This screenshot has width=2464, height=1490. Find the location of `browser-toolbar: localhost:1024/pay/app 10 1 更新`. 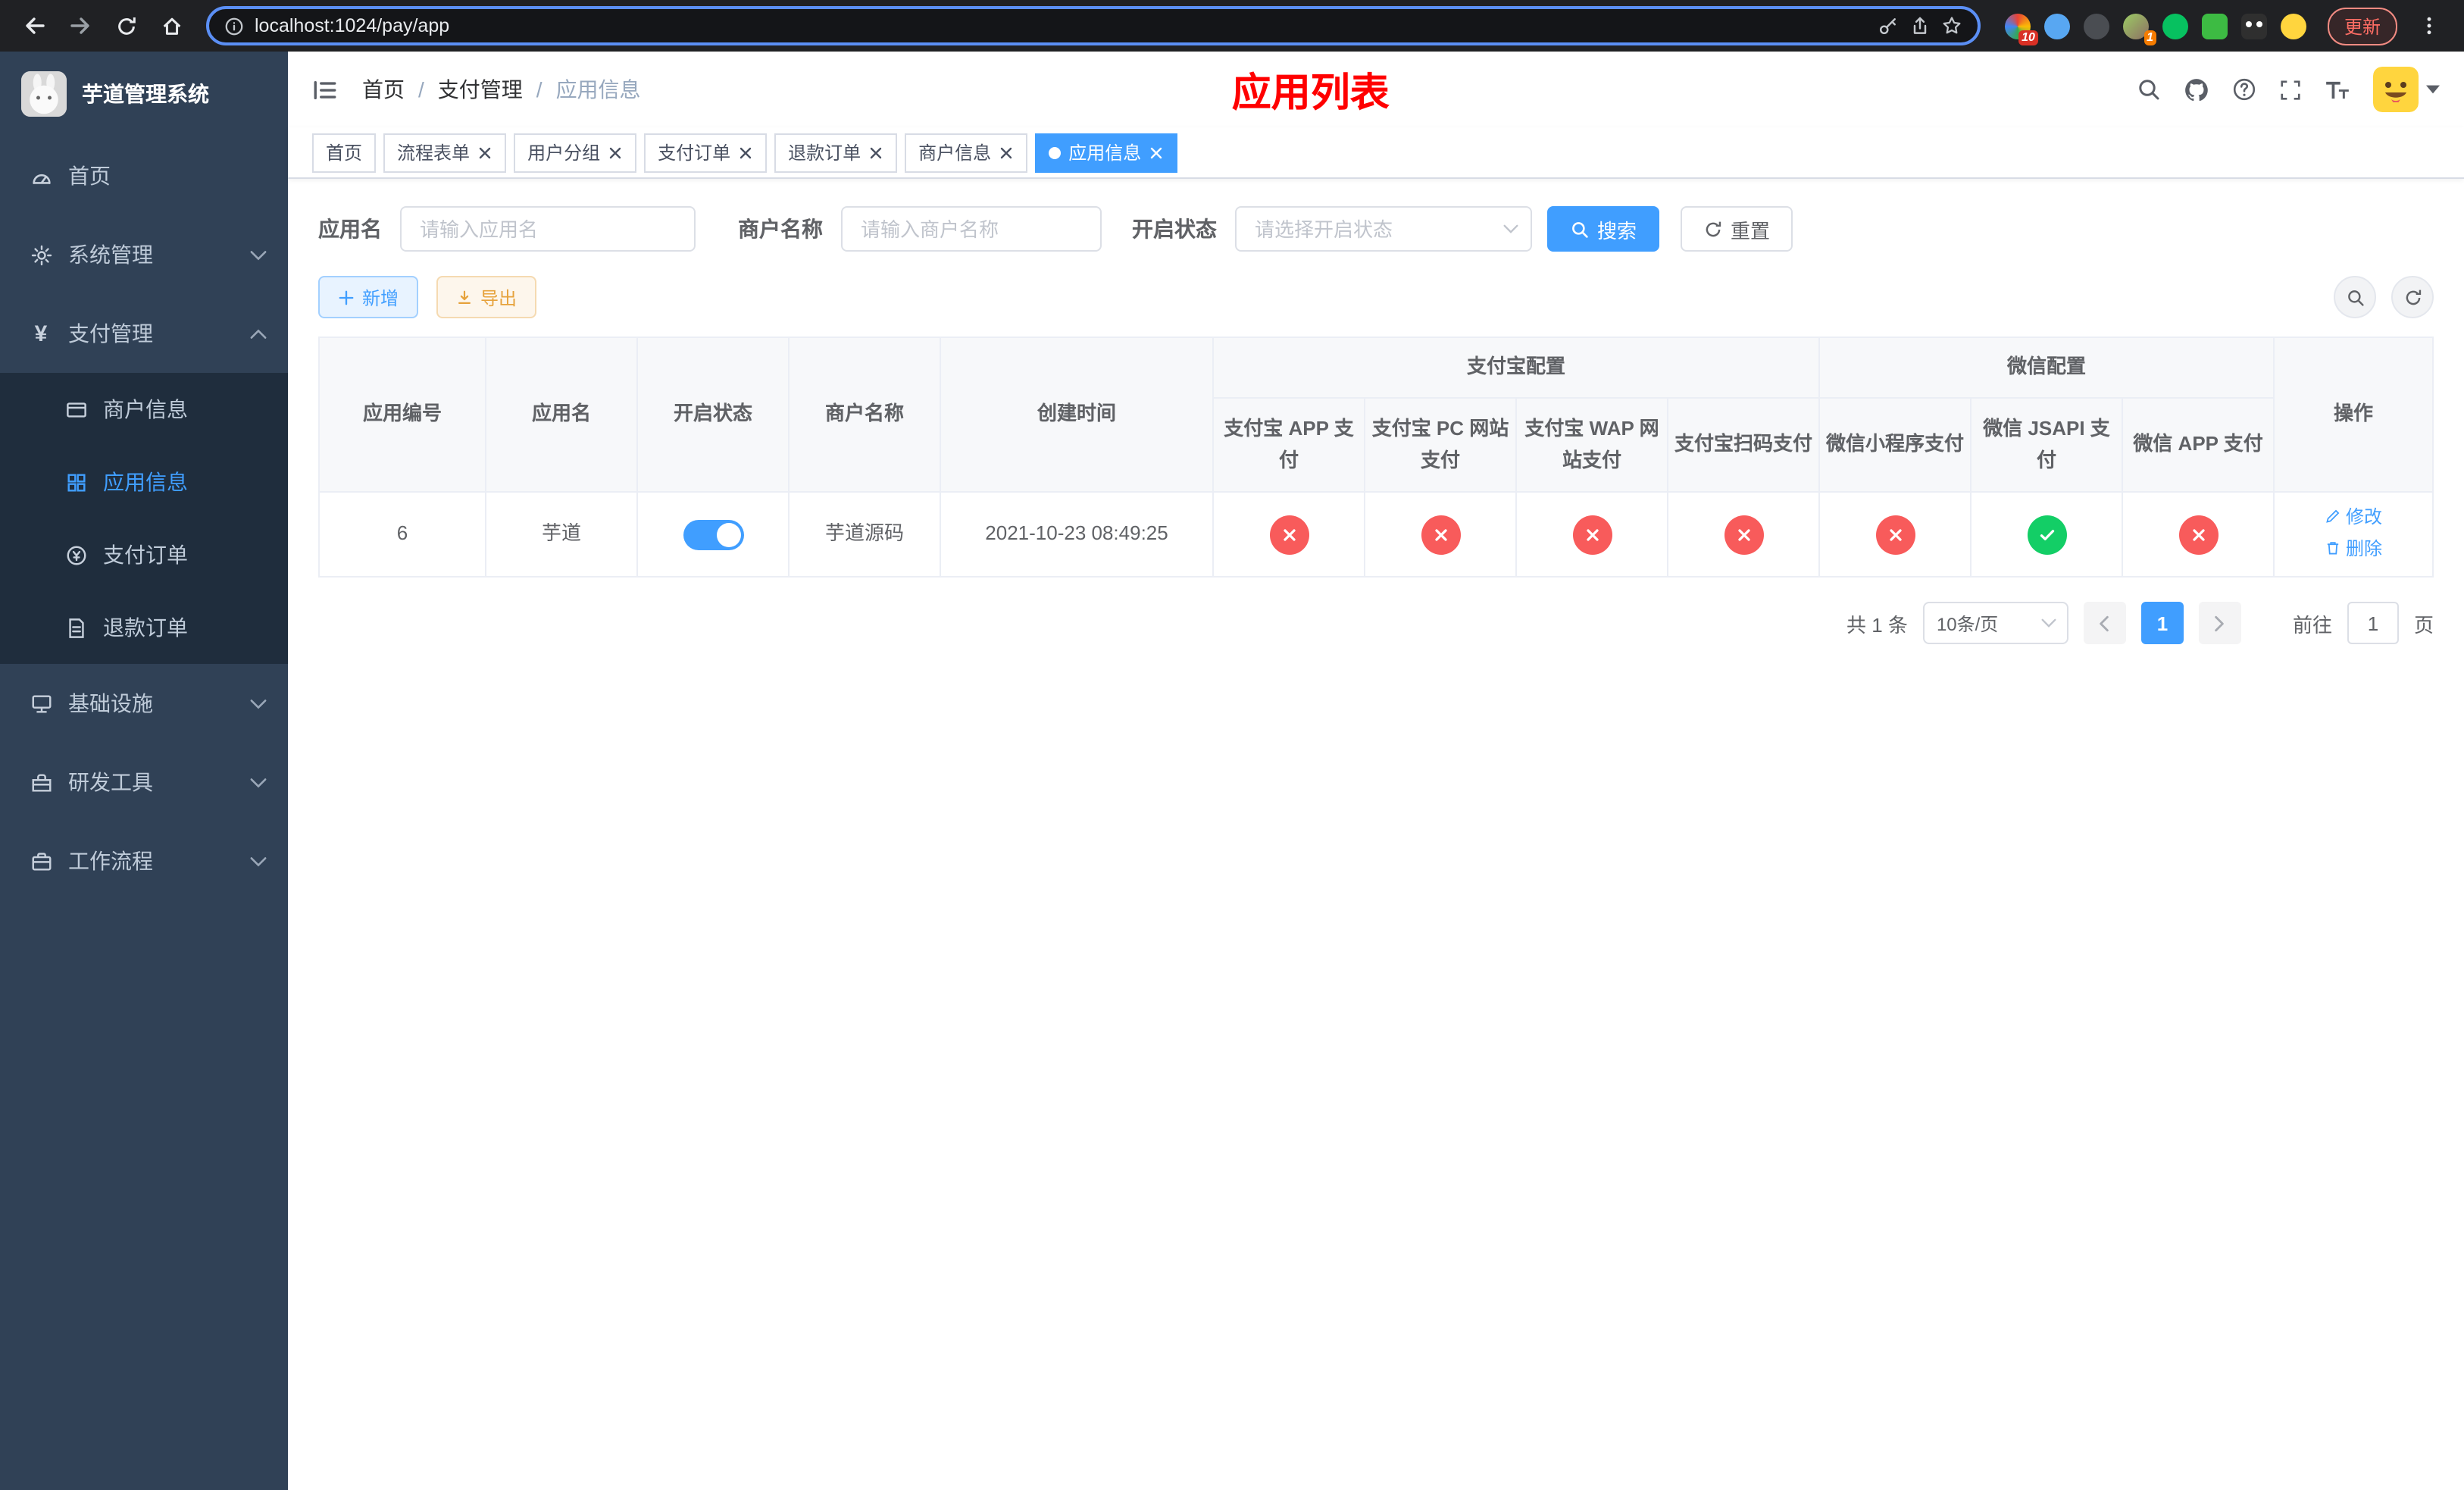

browser-toolbar: localhost:1024/pay/app 10 1 更新 is located at coordinates (1232, 26).